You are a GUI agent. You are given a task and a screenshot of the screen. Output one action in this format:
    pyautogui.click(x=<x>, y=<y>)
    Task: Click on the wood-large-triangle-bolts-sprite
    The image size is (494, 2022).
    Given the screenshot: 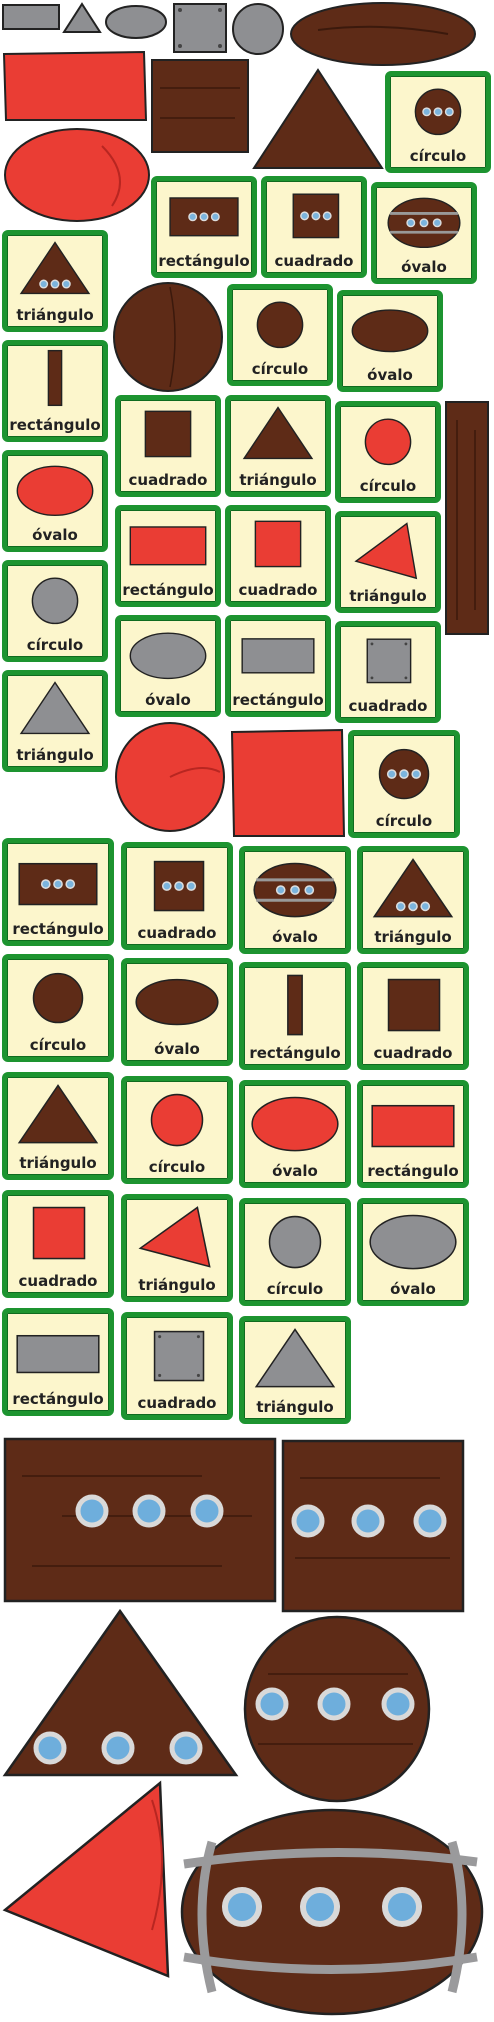 What is the action you would take?
    pyautogui.click(x=120, y=1692)
    